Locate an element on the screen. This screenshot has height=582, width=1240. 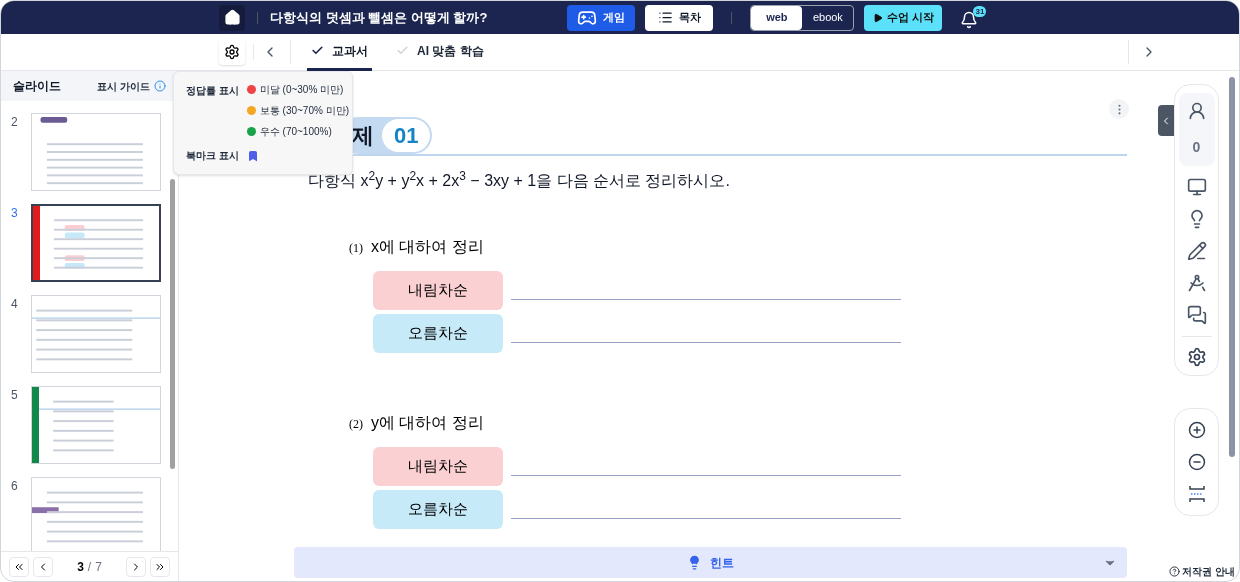
level-label: 보통 (30~70% 미만) is located at coordinates (304, 111).